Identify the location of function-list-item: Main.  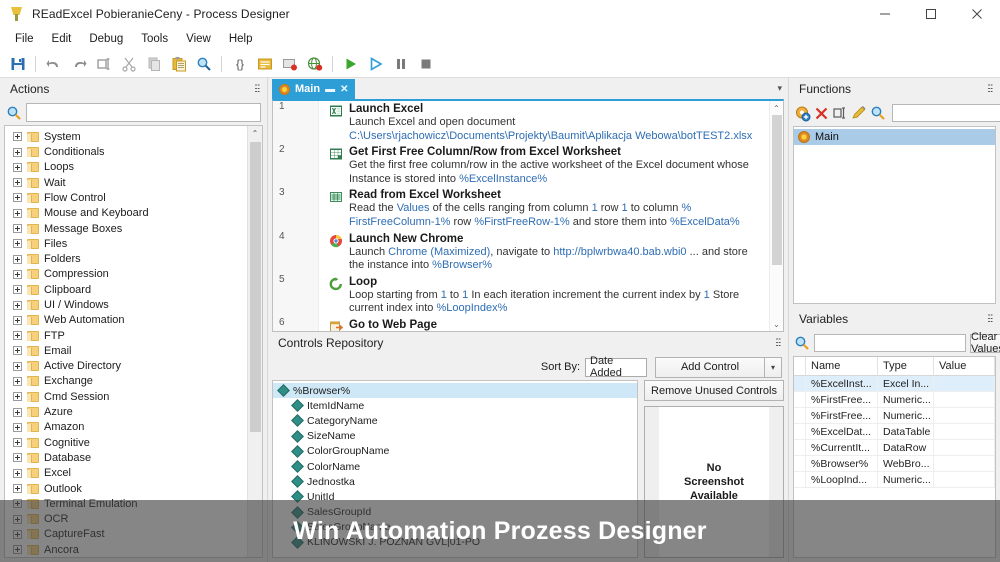
(894, 137).